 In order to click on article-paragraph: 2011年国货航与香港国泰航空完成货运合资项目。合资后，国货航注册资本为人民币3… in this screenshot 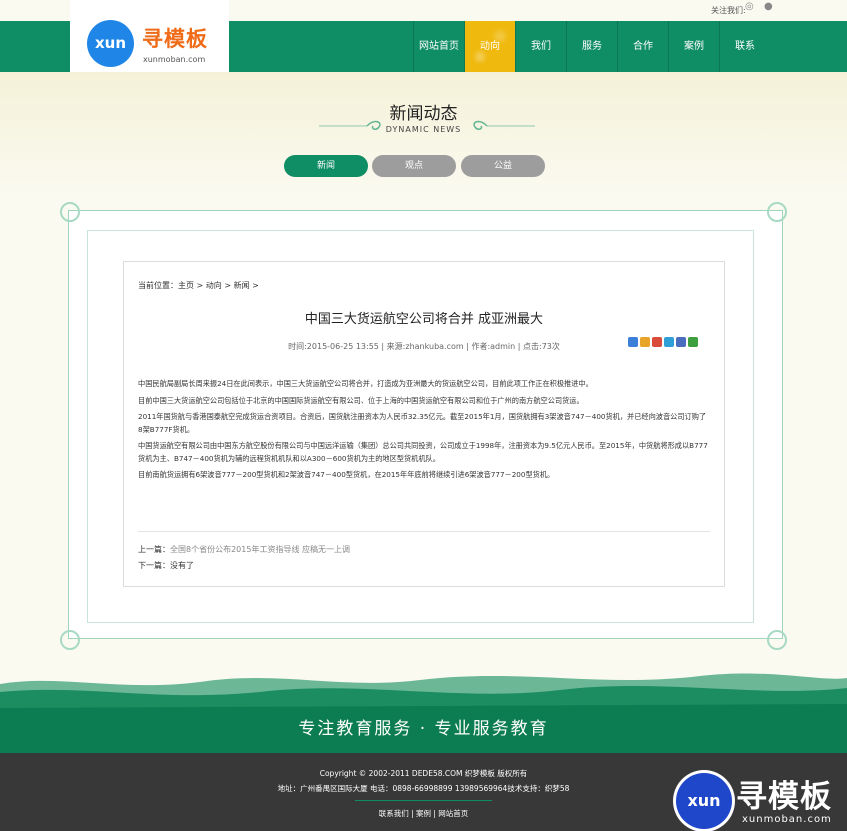, I will do `click(422, 423)`.